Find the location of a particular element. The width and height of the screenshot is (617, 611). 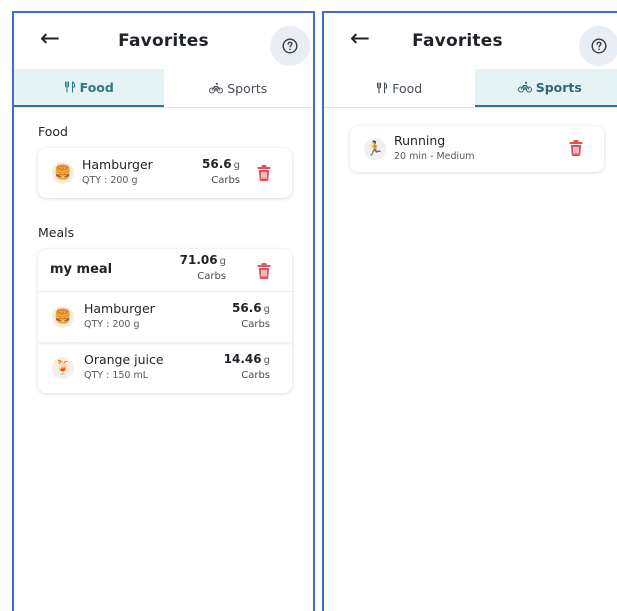

meal-item-row: 🍔 Hamburger QTY : 200 g 56.6 g Carbs is located at coordinates (165, 316).